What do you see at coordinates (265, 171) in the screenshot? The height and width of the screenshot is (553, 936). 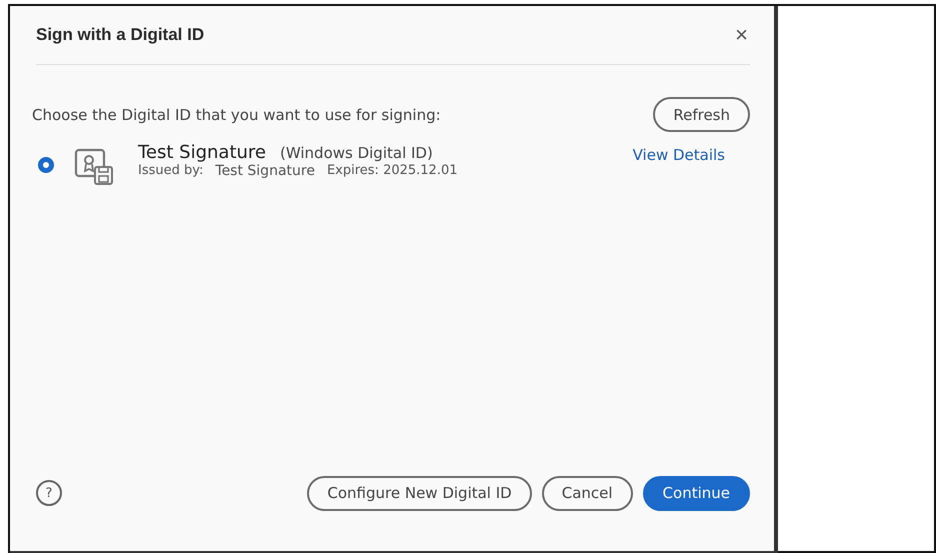 I see `issuer-name: Test Signature` at bounding box center [265, 171].